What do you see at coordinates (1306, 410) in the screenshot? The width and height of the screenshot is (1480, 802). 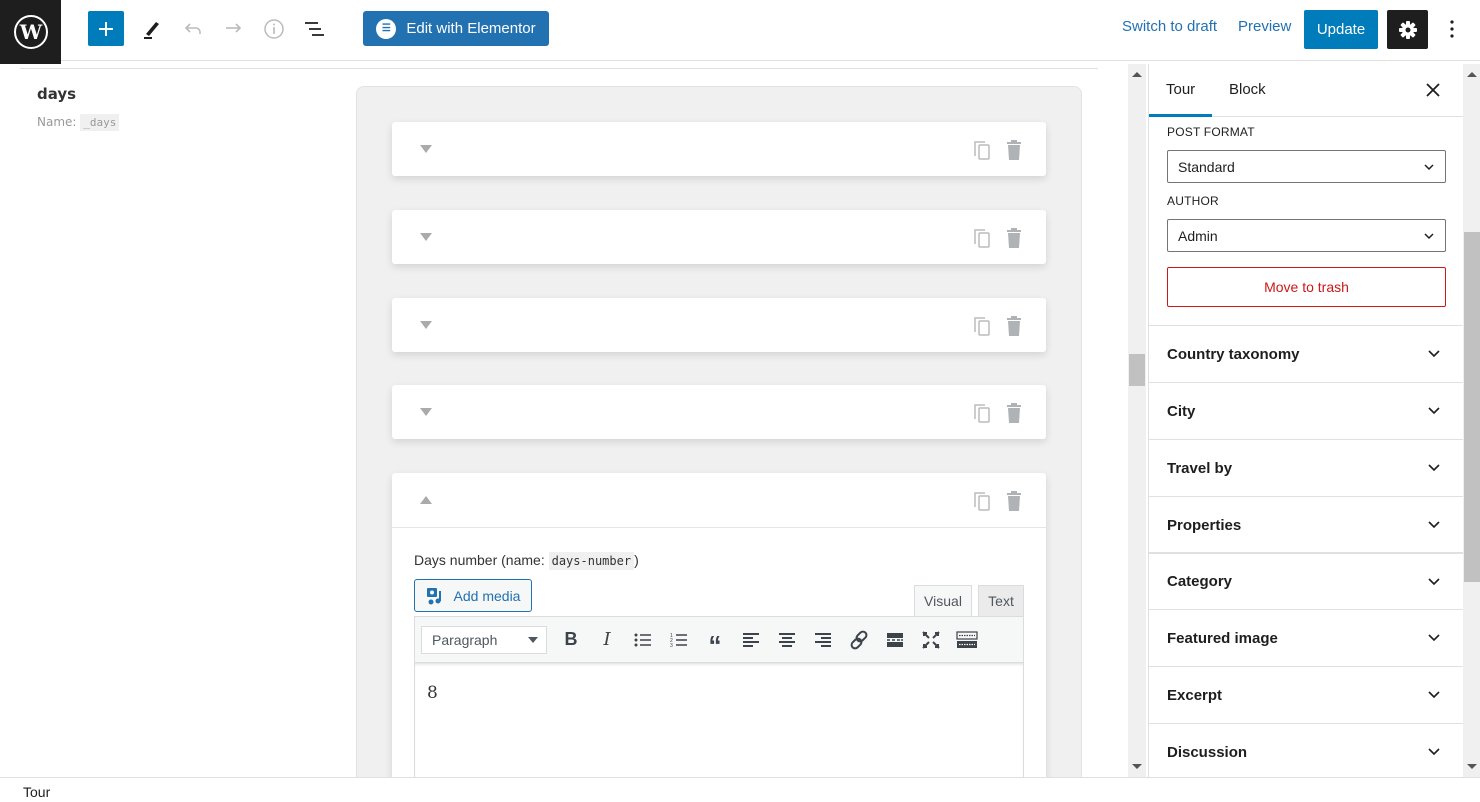 I see `panel-city: City` at bounding box center [1306, 410].